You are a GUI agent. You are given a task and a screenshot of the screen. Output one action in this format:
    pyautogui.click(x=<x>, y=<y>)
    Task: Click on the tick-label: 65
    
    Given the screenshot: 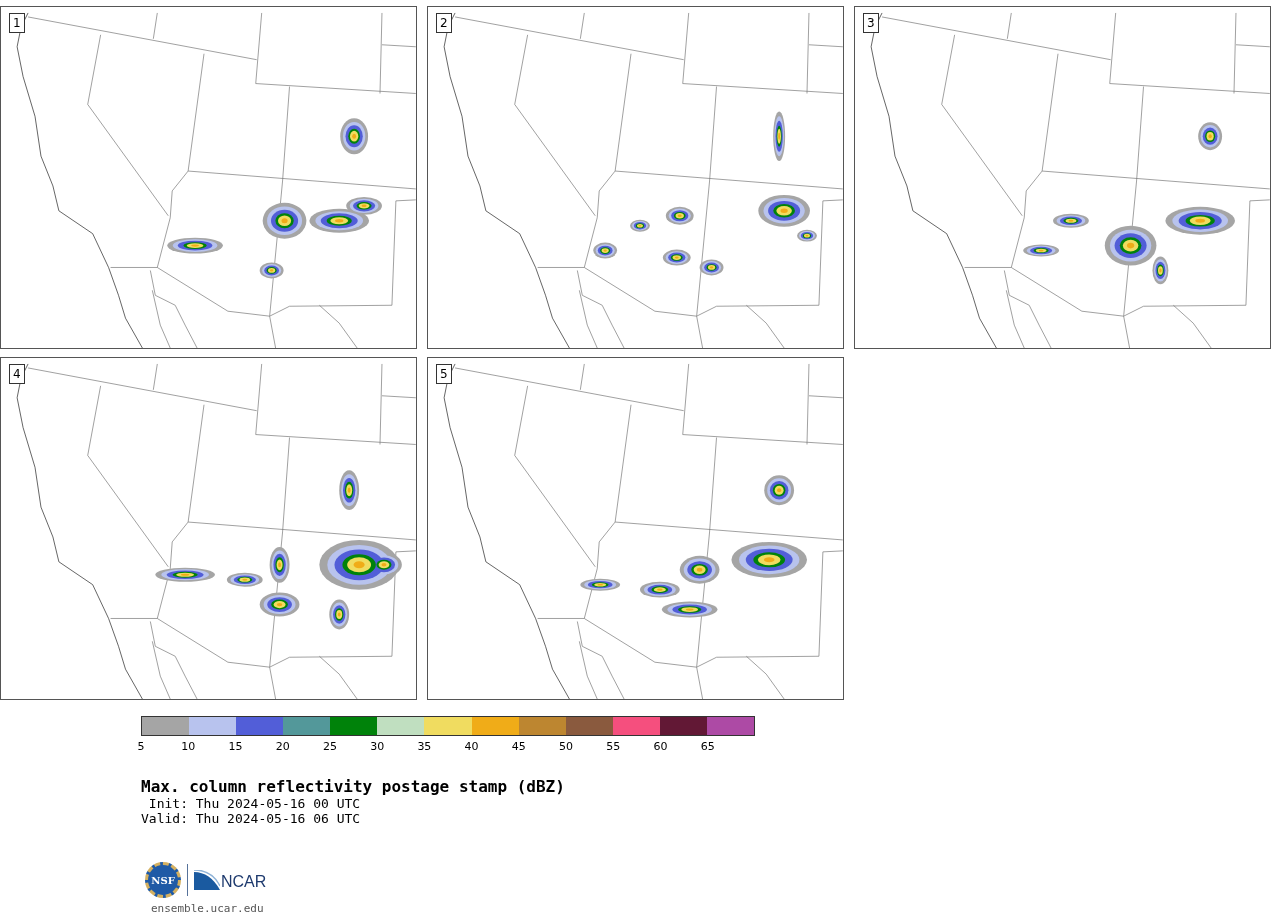 What is the action you would take?
    pyautogui.click(x=707, y=746)
    